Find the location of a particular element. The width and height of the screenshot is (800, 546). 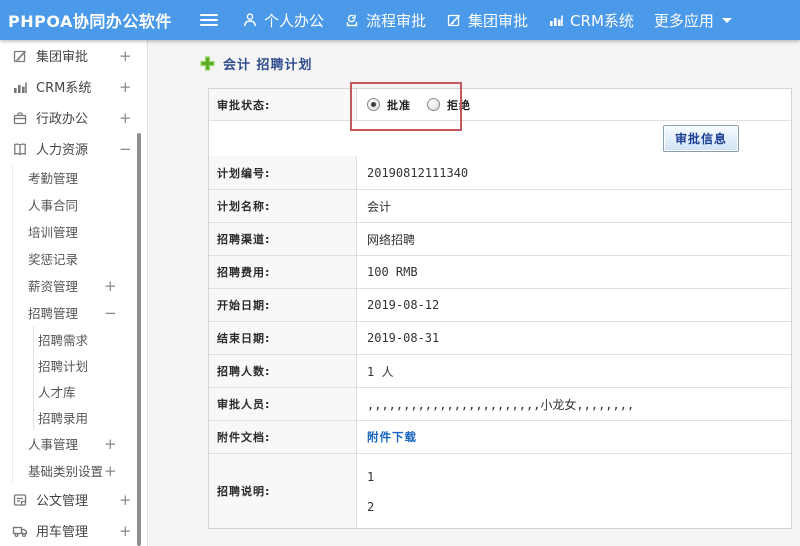

sidebar-item-talent-pool: 人才库 is located at coordinates (73, 391).